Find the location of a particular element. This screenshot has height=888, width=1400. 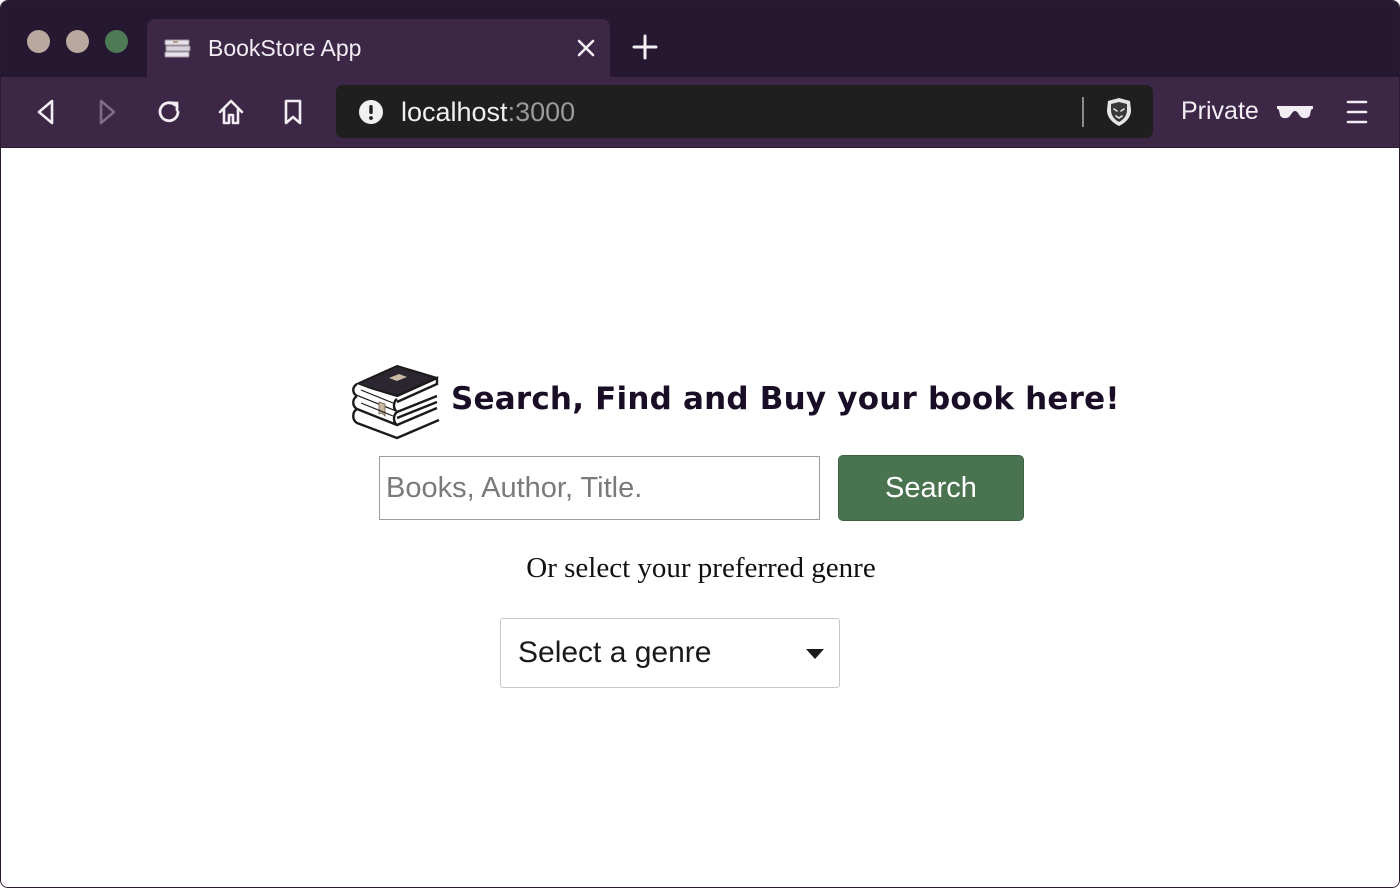

genre-select-value: Select a genre is located at coordinates (615, 652).